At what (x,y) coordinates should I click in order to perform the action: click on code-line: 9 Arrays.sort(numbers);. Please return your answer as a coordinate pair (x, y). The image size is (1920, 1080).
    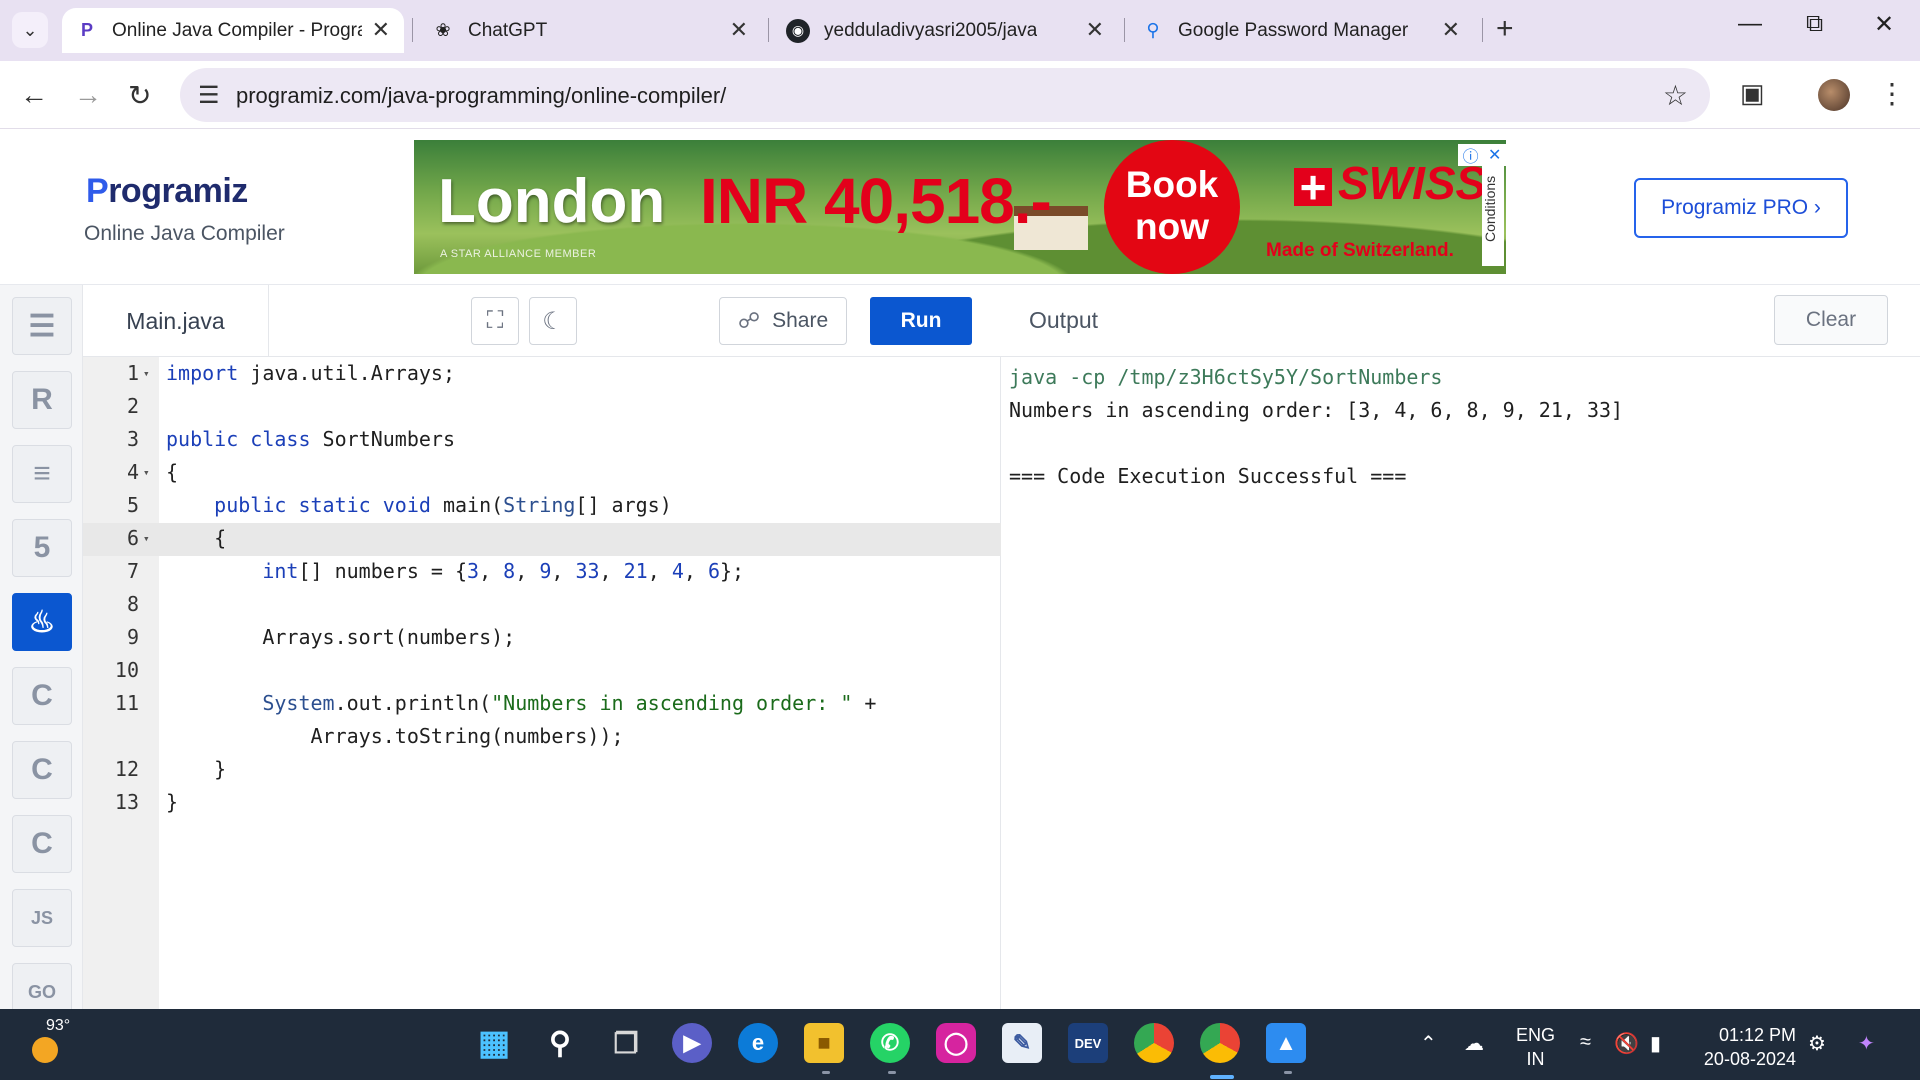
    Looking at the image, I should click on (542, 637).